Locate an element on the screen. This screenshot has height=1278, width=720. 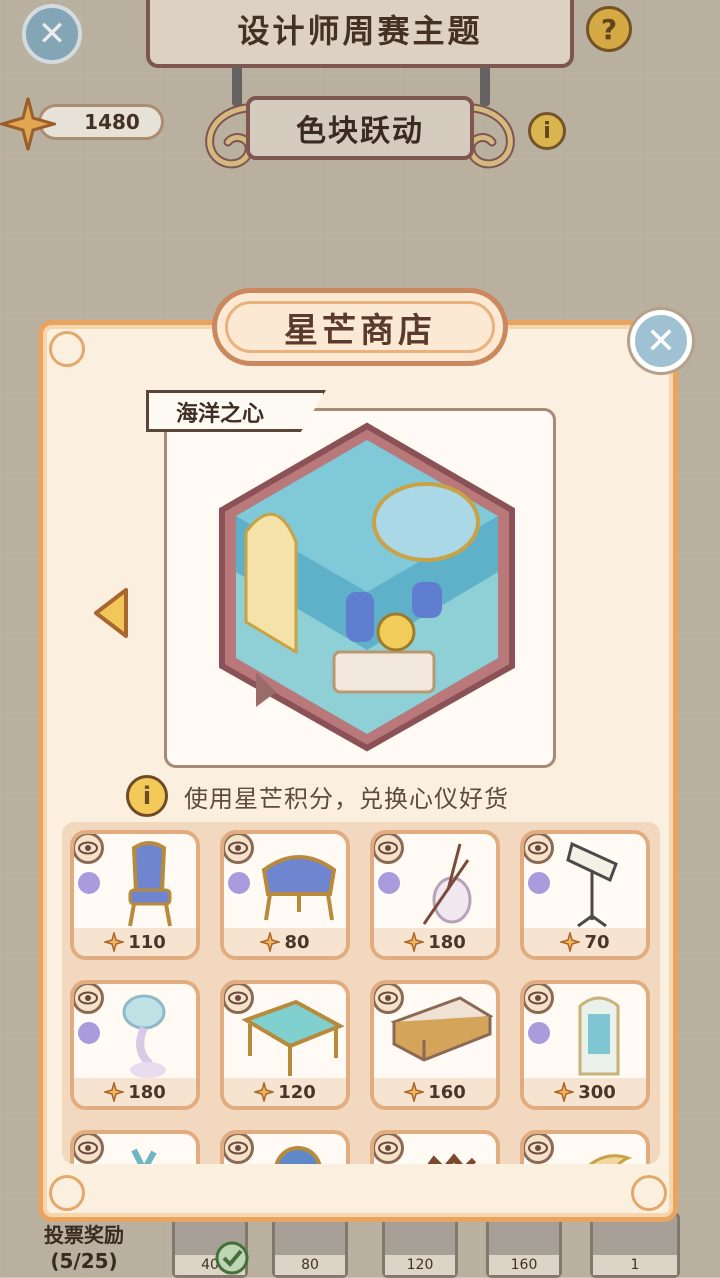
shop-title-banner: 星芒商店 is located at coordinates (360, 327).